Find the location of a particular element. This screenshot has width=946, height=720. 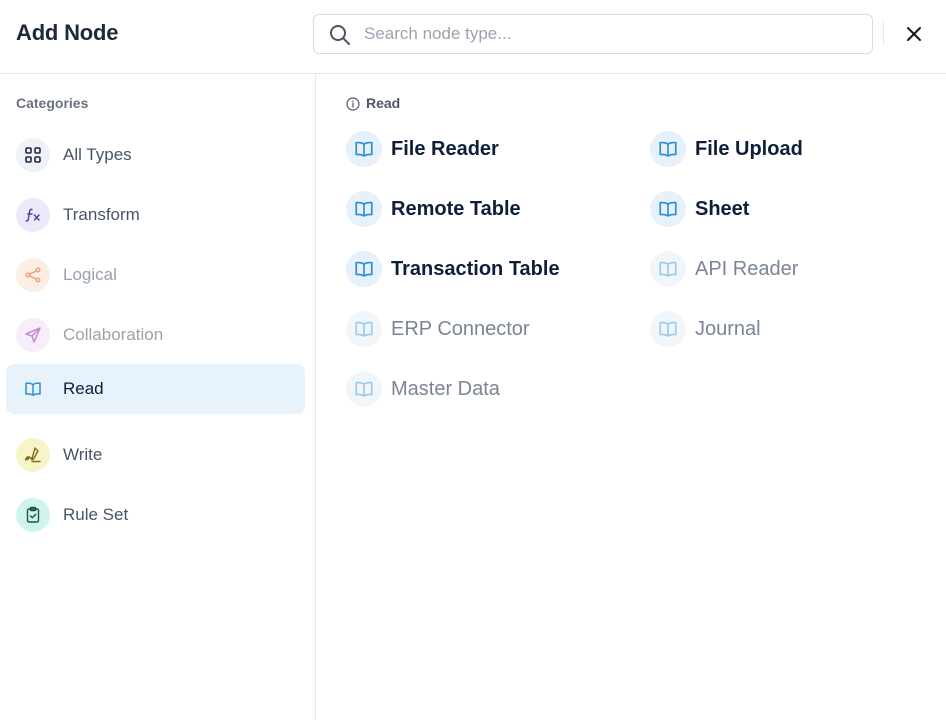

node-erp-connector: ERP Connector is located at coordinates (486, 329).